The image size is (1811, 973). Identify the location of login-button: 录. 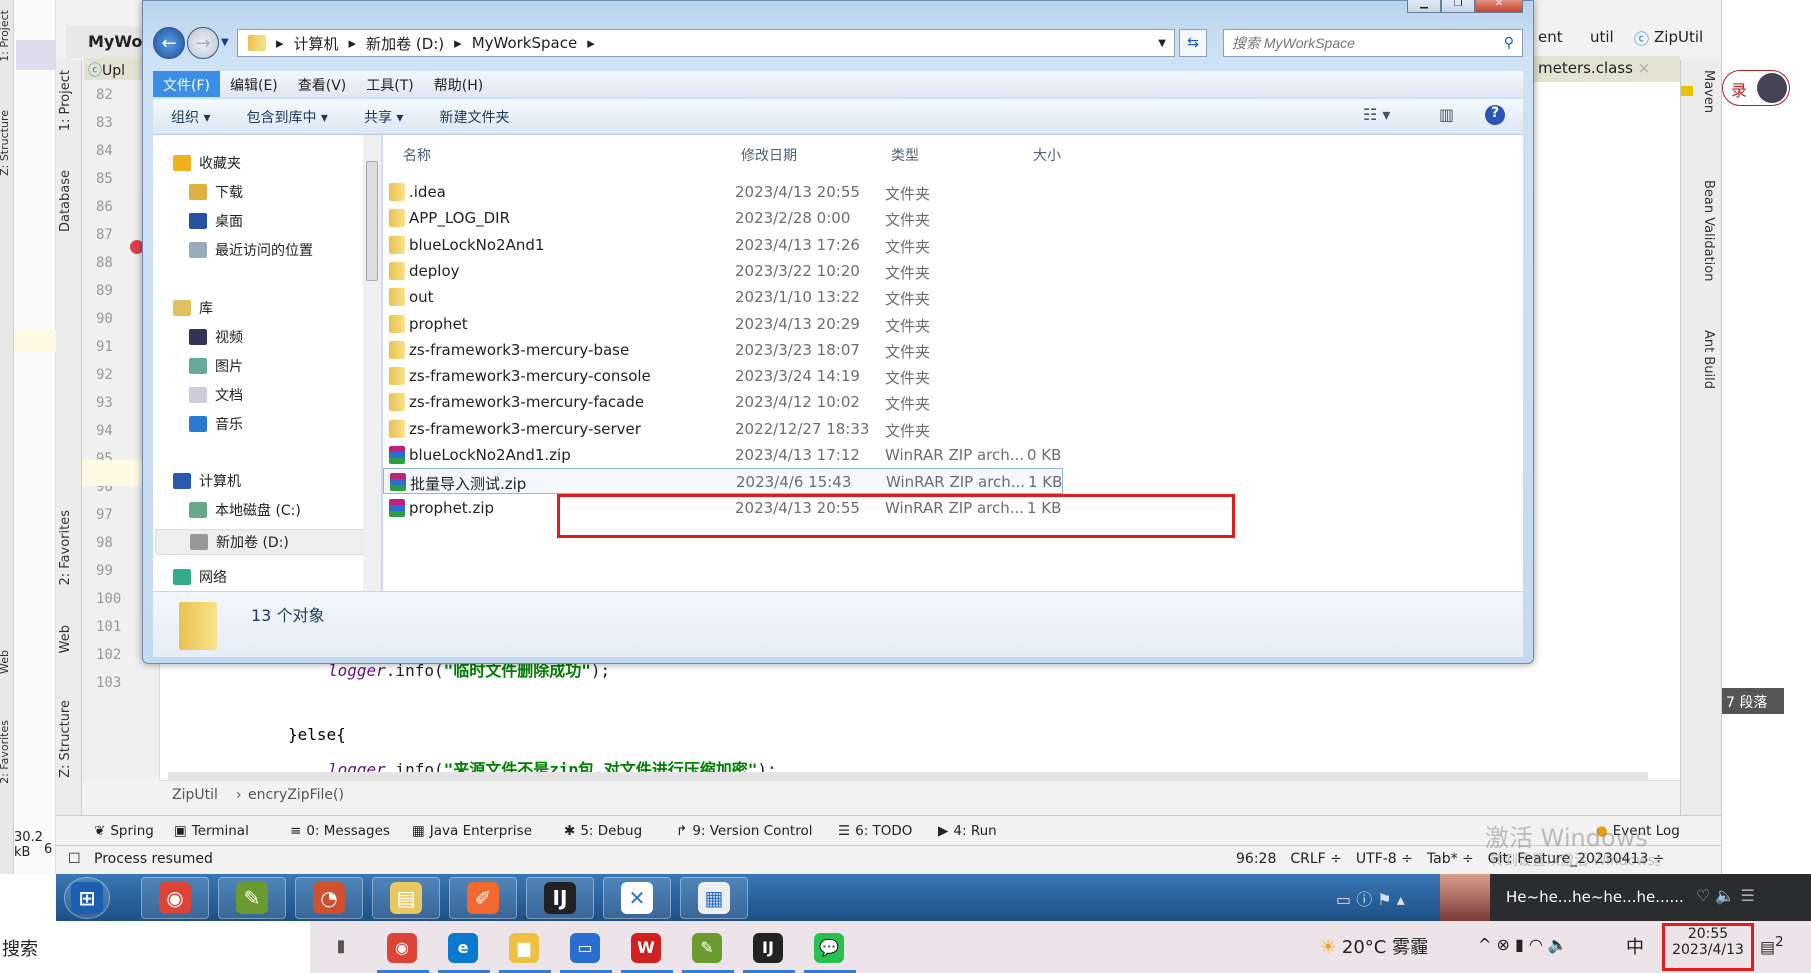
(1756, 88).